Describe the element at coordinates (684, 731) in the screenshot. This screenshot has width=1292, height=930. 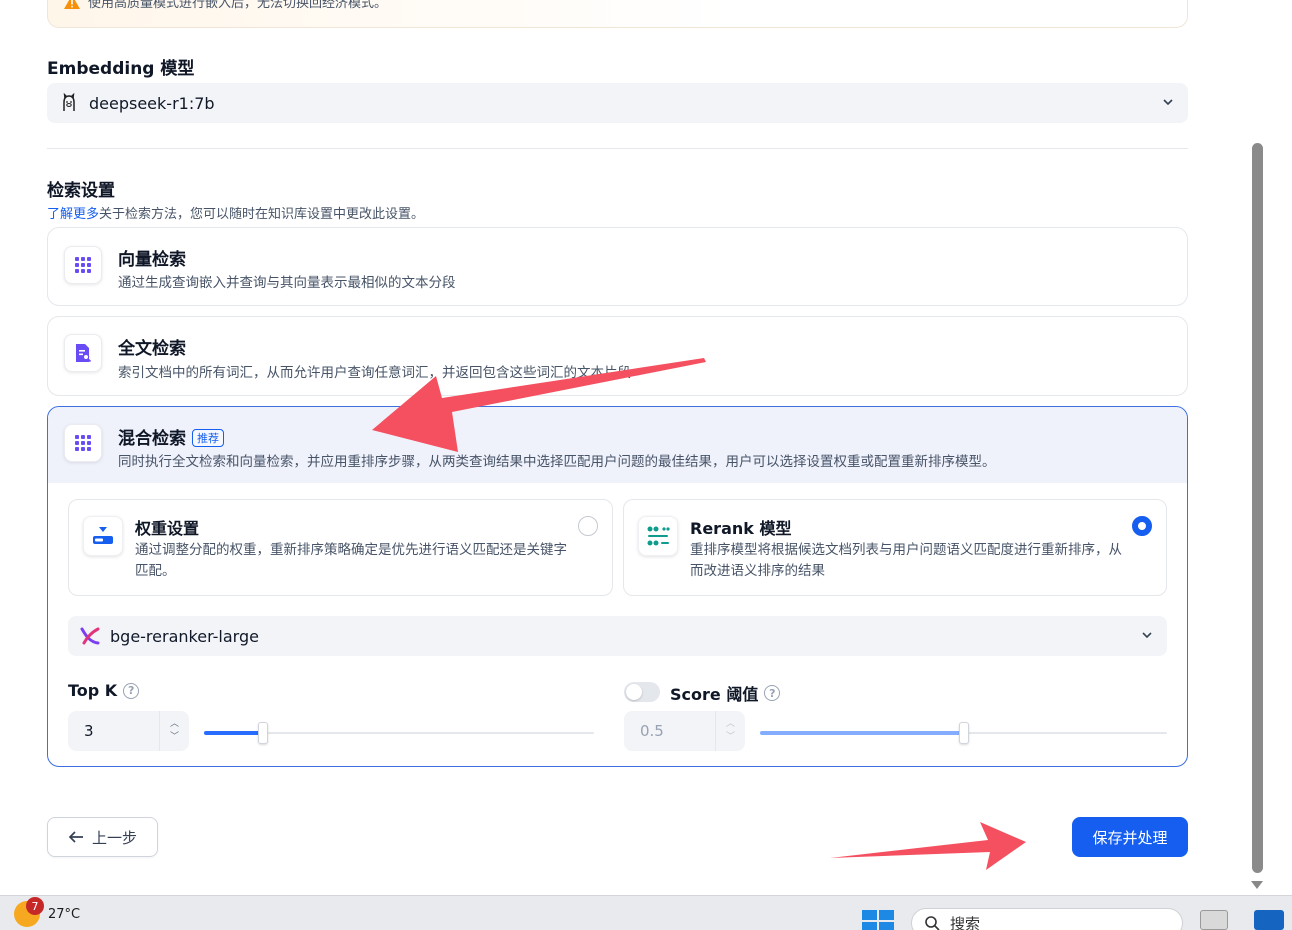
I see `score-threshold-input: 0.5 ︿ ﹀` at that location.